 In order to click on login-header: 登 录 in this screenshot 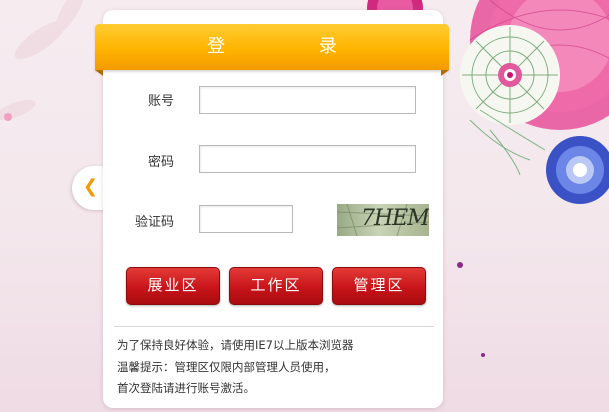, I will do `click(272, 50)`.